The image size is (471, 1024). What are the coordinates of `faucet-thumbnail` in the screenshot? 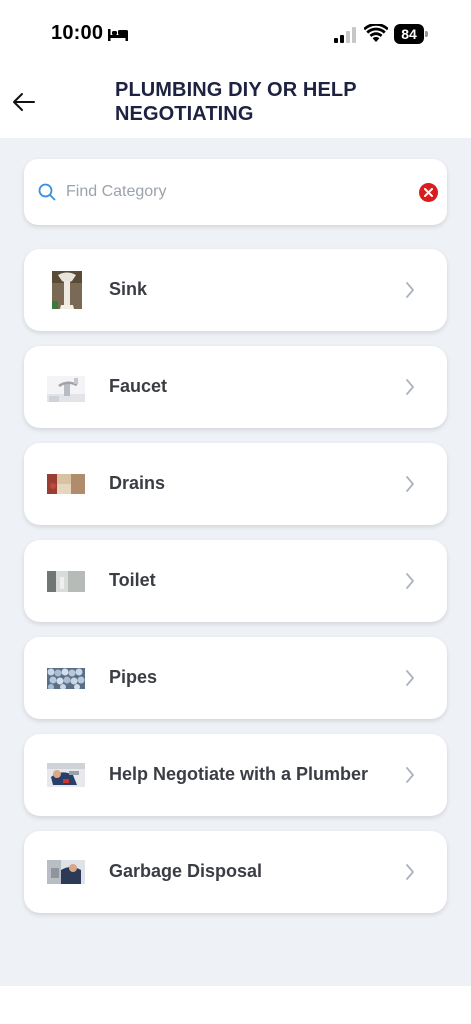 It's located at (66, 389).